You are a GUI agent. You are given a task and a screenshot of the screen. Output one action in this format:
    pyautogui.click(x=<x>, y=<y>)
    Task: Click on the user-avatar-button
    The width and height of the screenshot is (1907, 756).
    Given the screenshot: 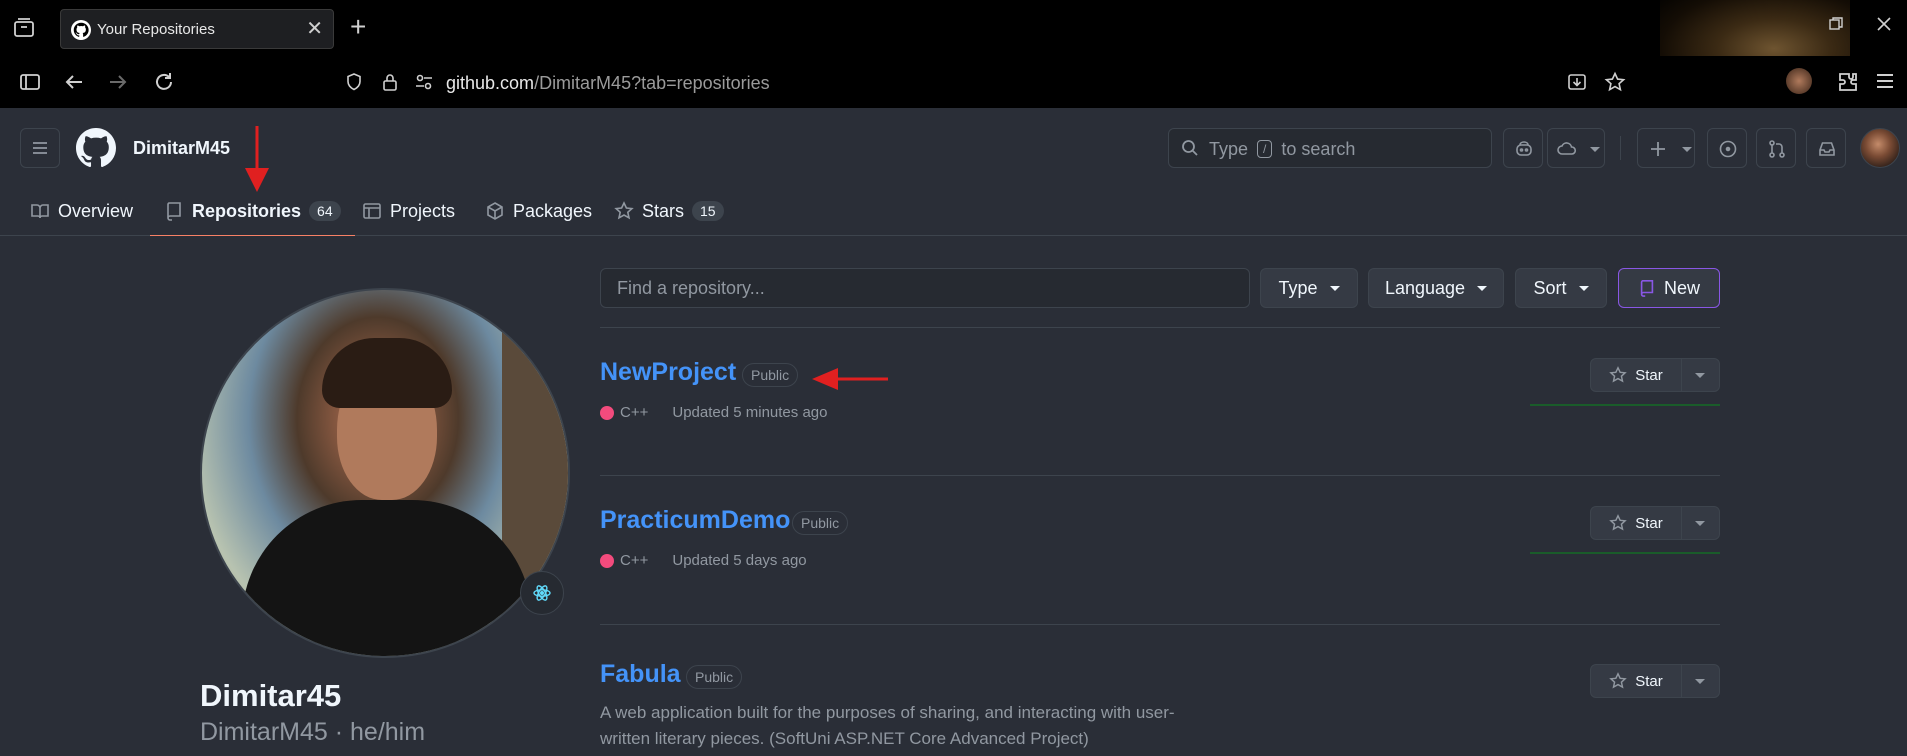 What is the action you would take?
    pyautogui.click(x=1880, y=148)
    